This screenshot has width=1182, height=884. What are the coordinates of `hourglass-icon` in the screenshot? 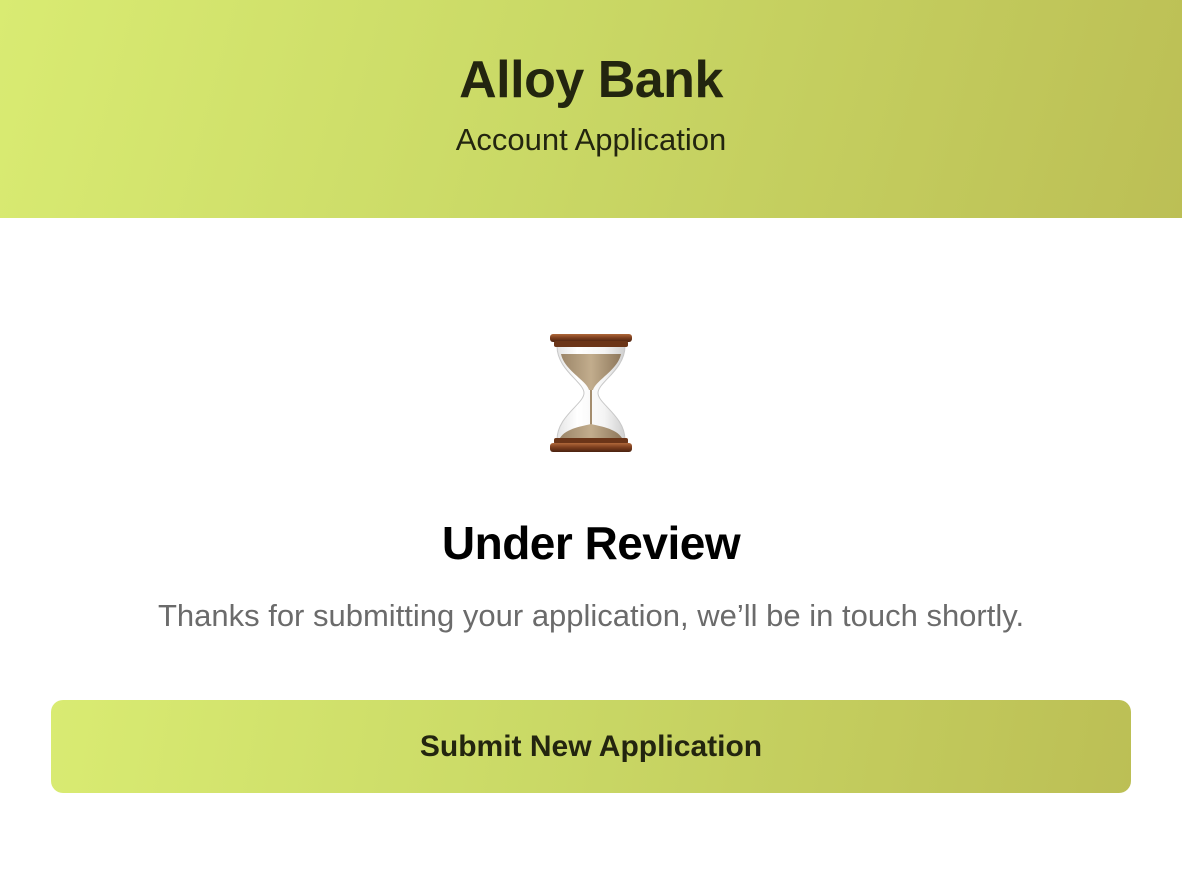 It's located at (591, 393).